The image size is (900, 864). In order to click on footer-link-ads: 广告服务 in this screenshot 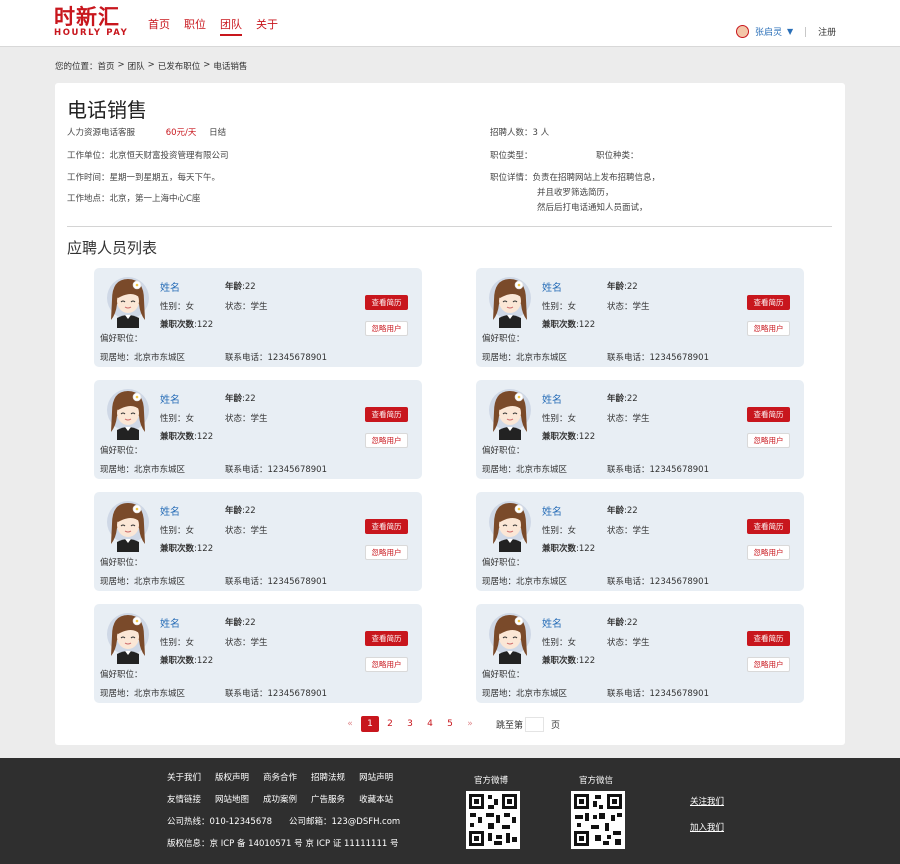, I will do `click(328, 799)`.